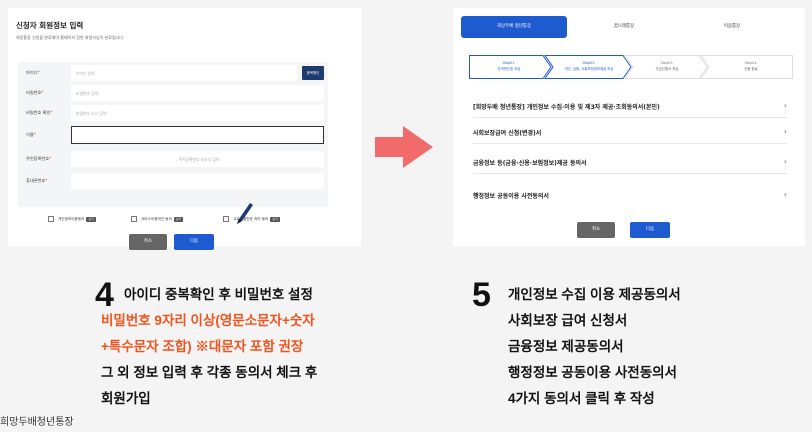 The image size is (812, 432). What do you see at coordinates (39, 158) in the screenshot?
I see `field-label-rrn: 주민등록번호*` at bounding box center [39, 158].